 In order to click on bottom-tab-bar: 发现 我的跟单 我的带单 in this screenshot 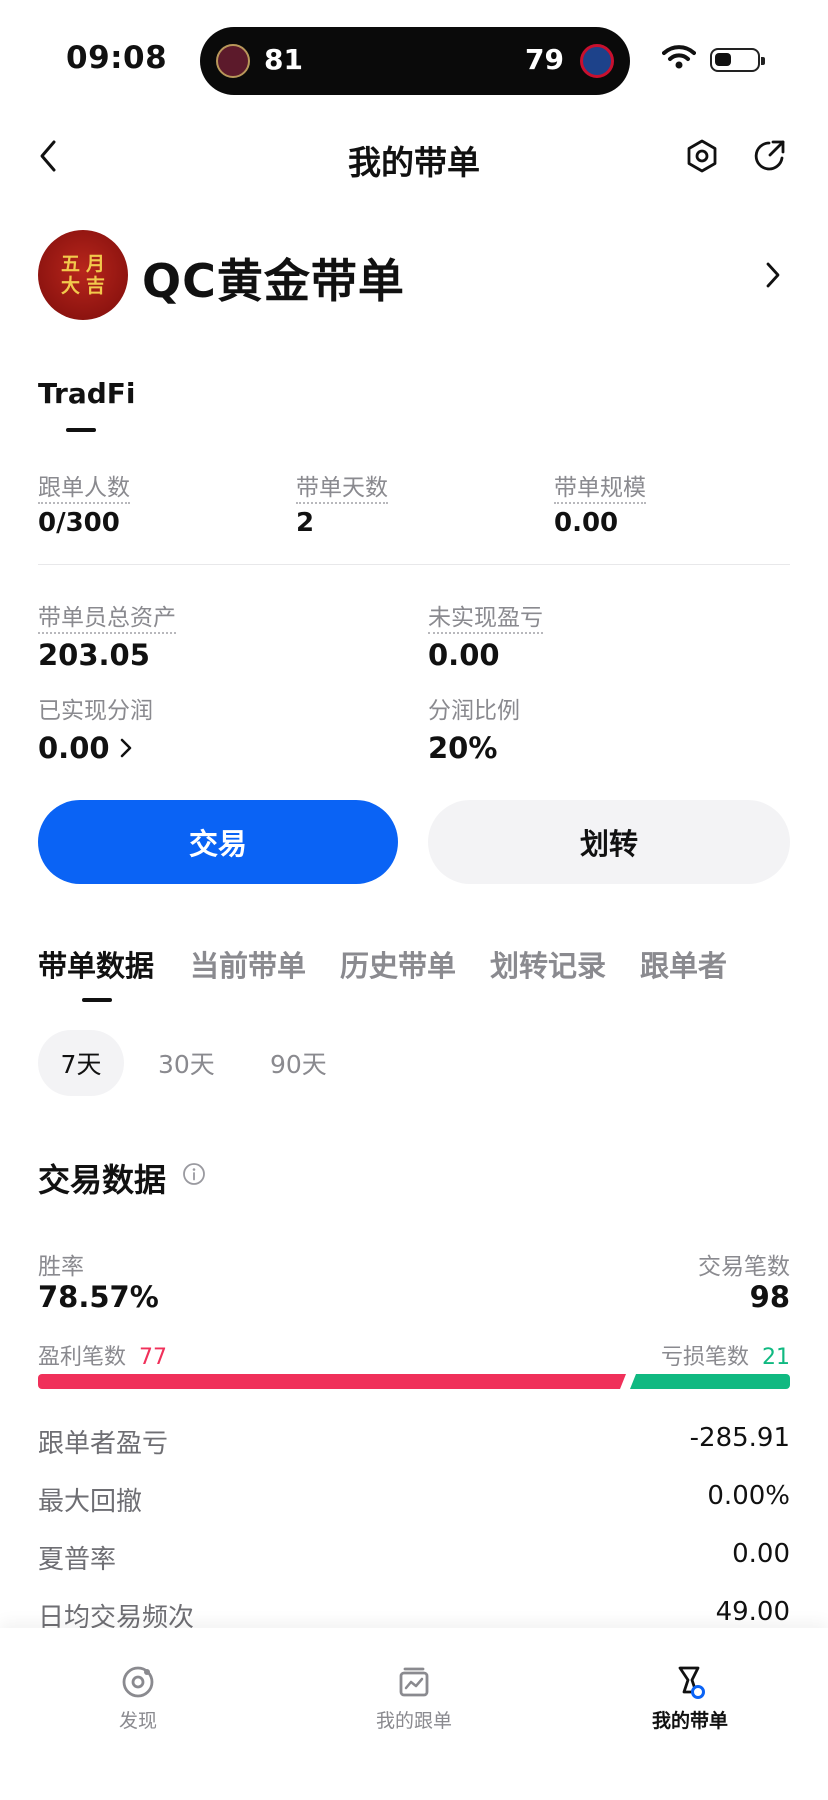, I will do `click(414, 1714)`.